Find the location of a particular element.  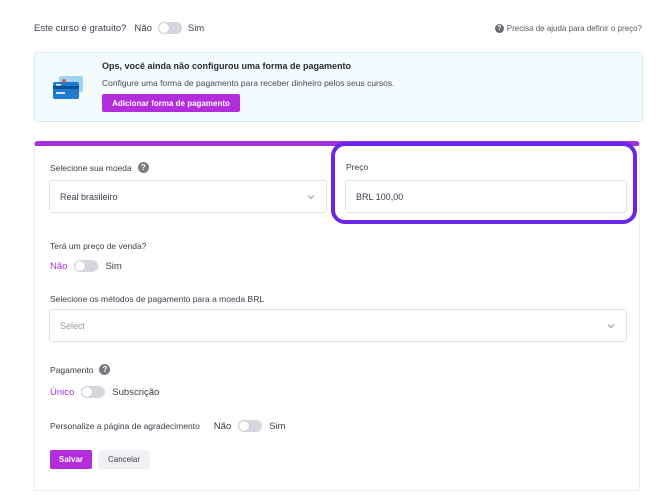

free-course-toggle-group: Não Sim is located at coordinates (169, 28).